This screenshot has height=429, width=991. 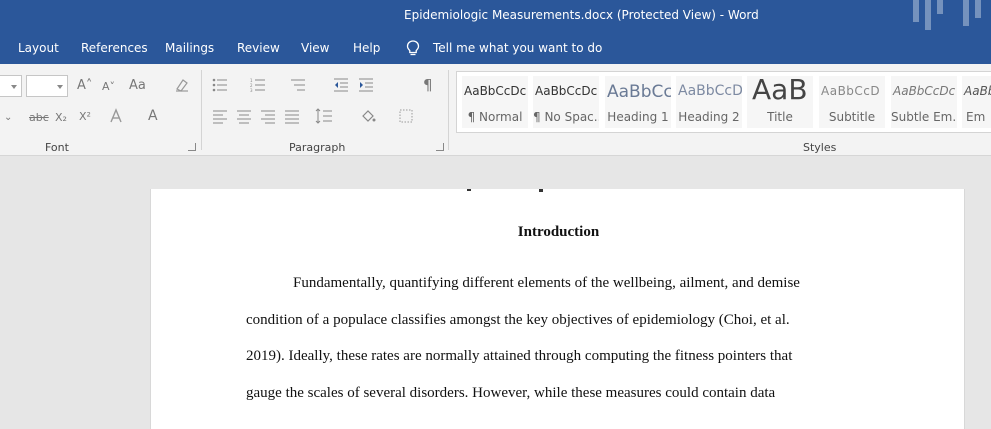 I want to click on change-case-button: Aa, so click(x=137, y=86).